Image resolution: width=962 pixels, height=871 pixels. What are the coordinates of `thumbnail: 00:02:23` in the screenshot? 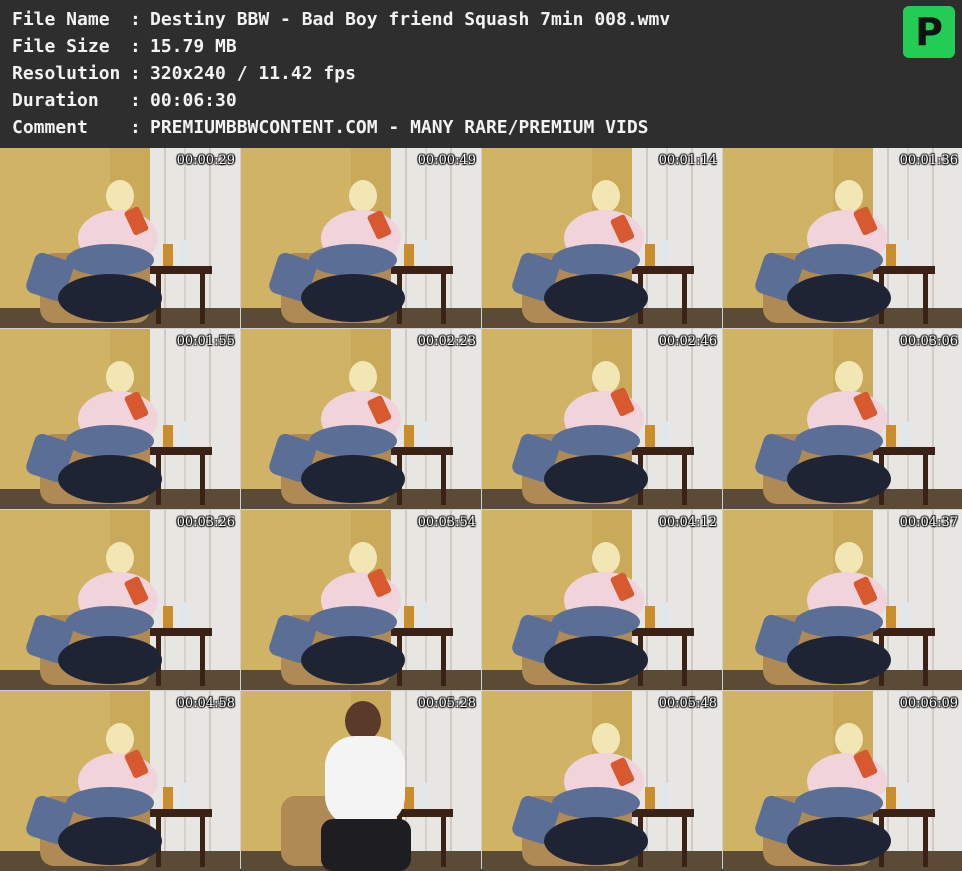 It's located at (361, 419).